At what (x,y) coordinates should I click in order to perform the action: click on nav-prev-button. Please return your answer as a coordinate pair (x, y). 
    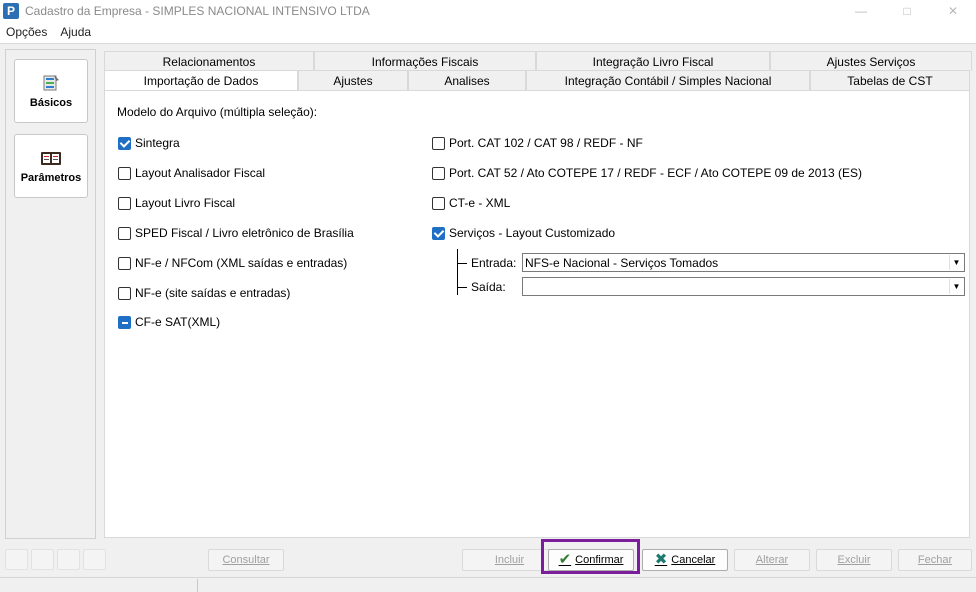
    Looking at the image, I should click on (42, 559).